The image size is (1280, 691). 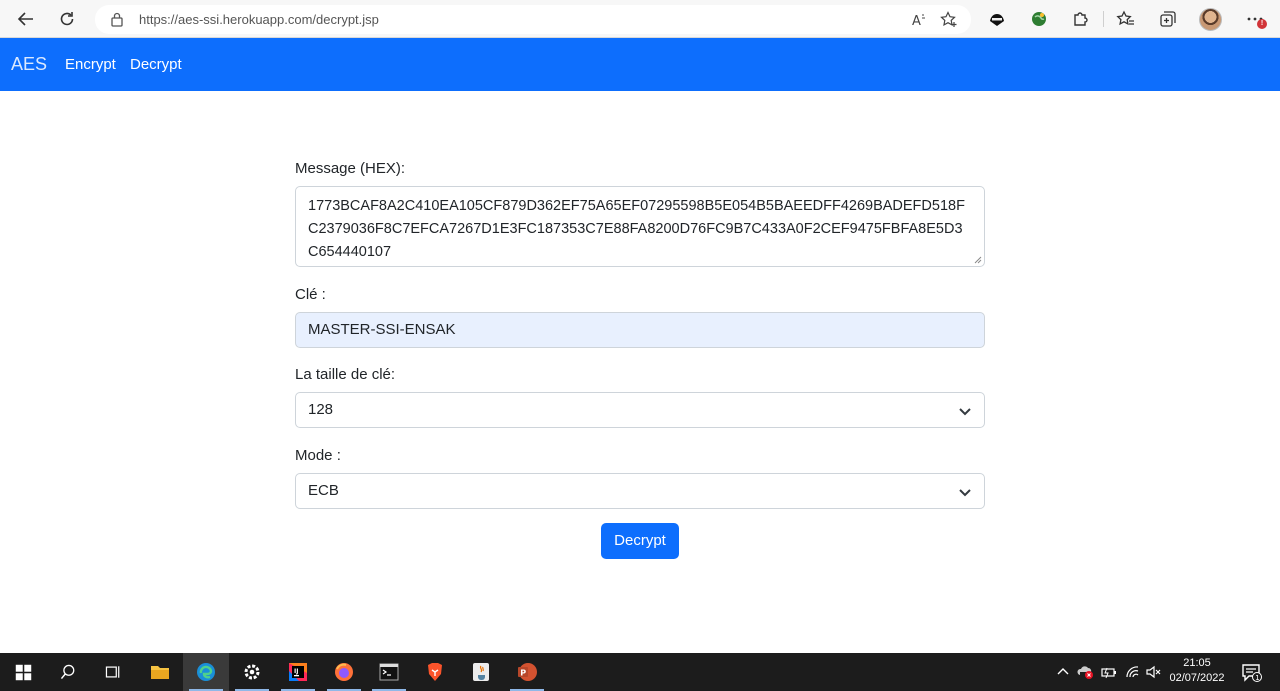 I want to click on notification-icon: 1, so click(x=1252, y=673).